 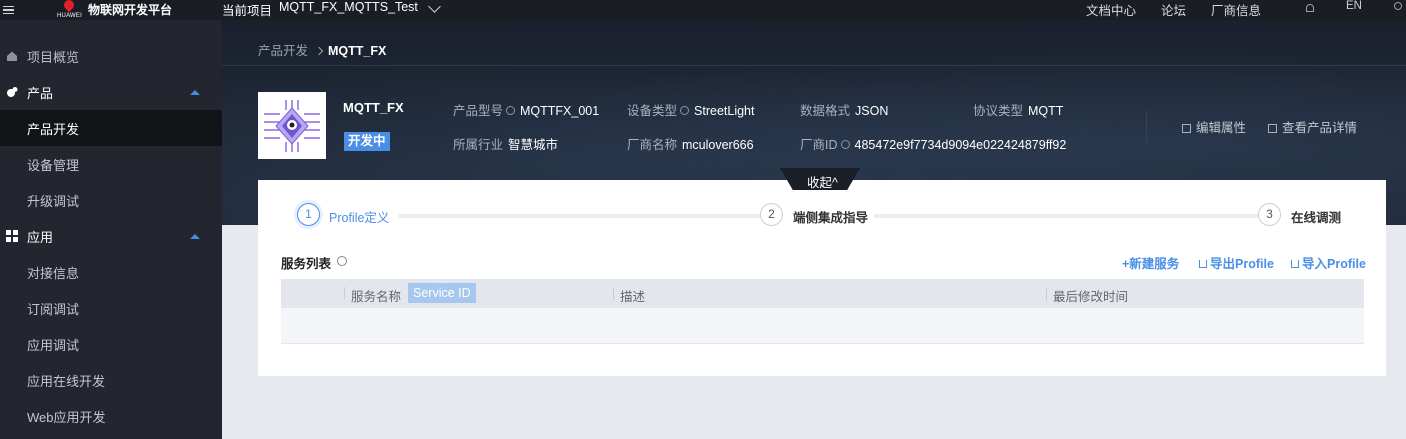 I want to click on data-format: 数据格式 JSON, so click(x=844, y=109).